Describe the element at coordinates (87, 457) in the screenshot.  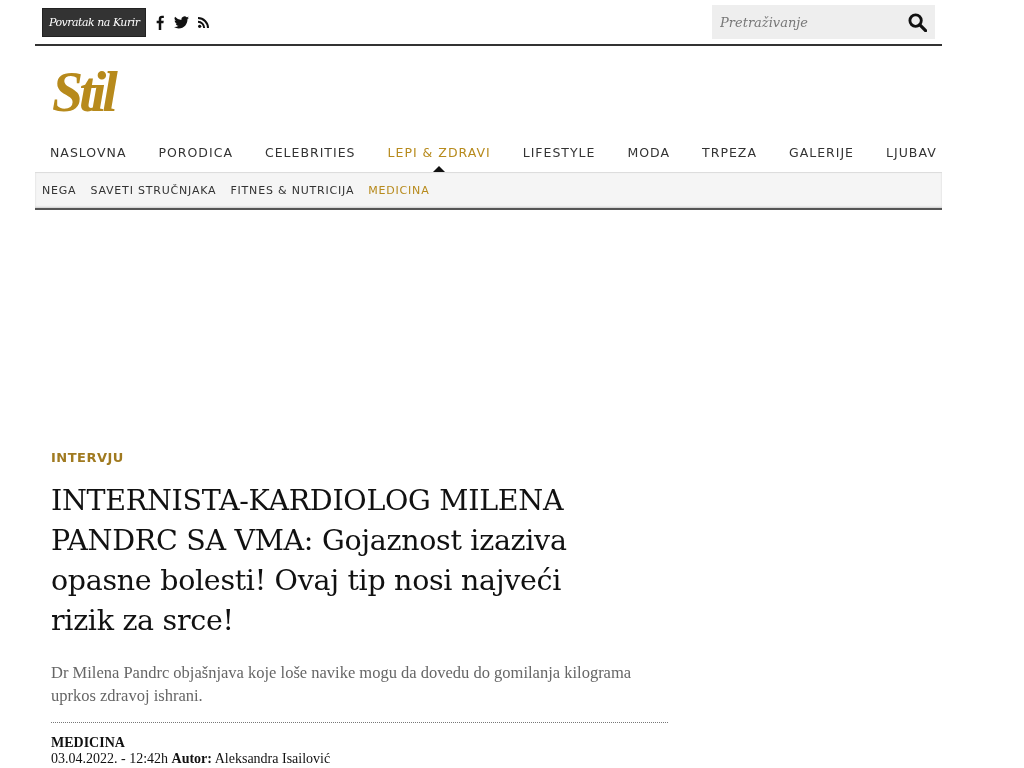
I see `category-label: INTERVJU` at that location.